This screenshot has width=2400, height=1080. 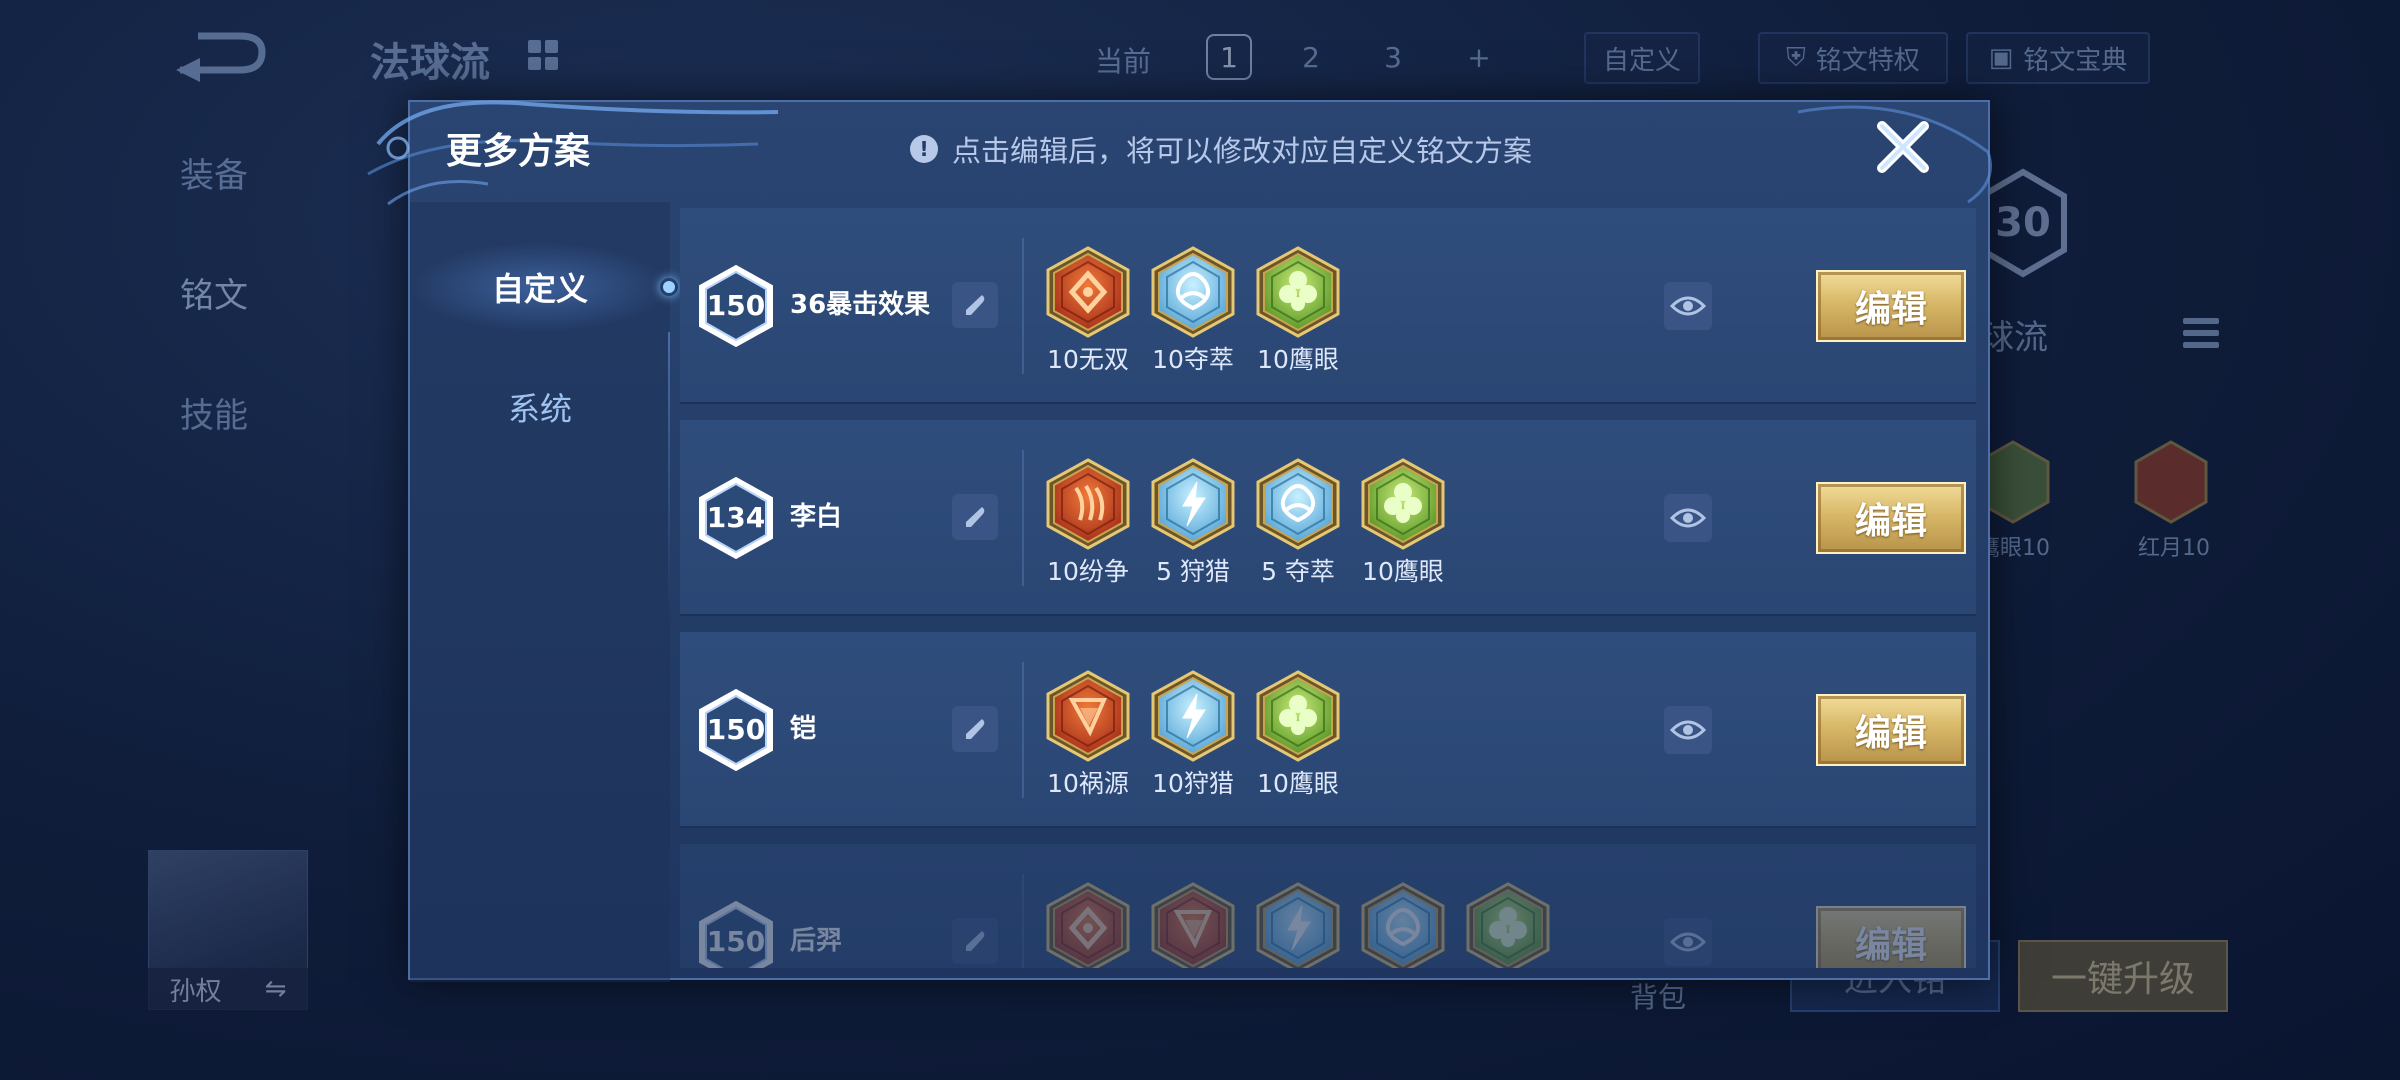 What do you see at coordinates (2201, 337) in the screenshot?
I see `list-icon` at bounding box center [2201, 337].